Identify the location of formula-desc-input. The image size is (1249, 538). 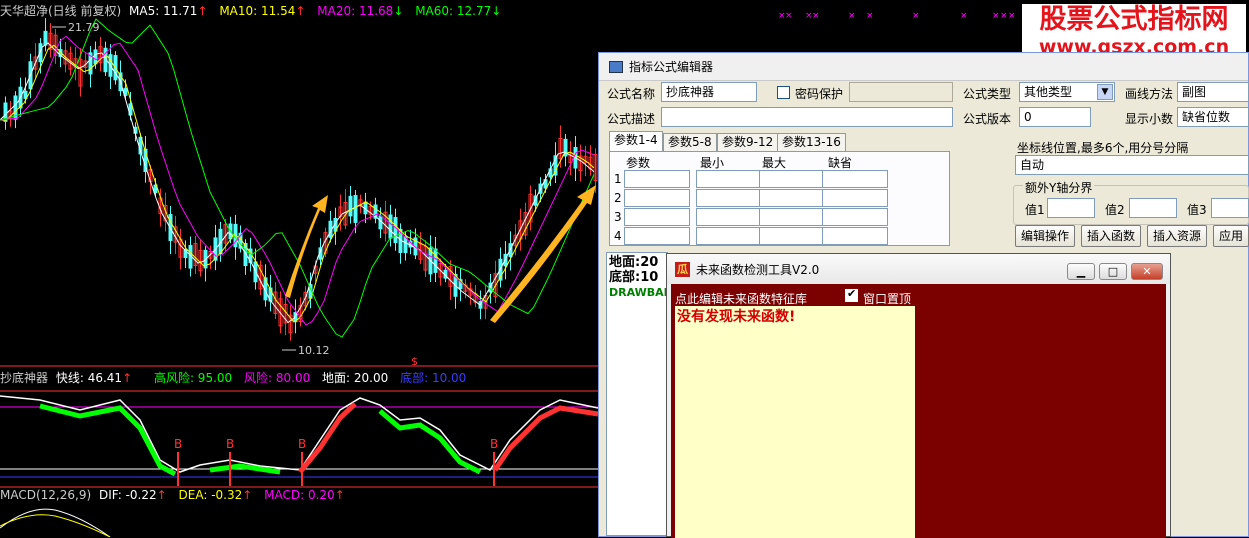
(807, 117).